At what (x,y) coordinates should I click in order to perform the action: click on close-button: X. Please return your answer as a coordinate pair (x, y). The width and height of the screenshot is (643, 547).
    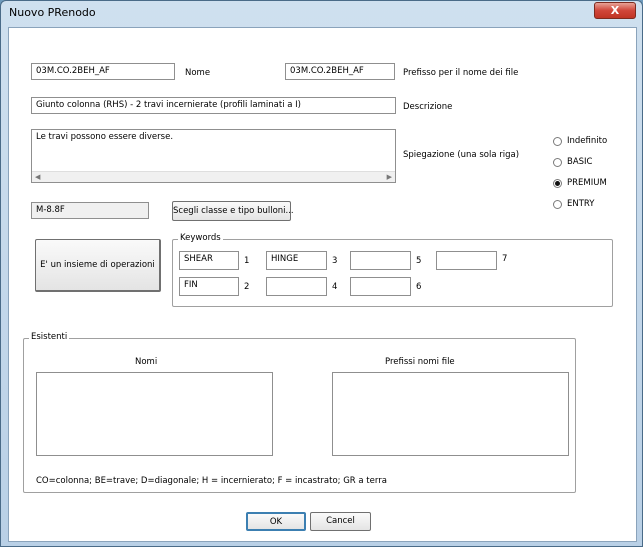
    Looking at the image, I should click on (615, 10).